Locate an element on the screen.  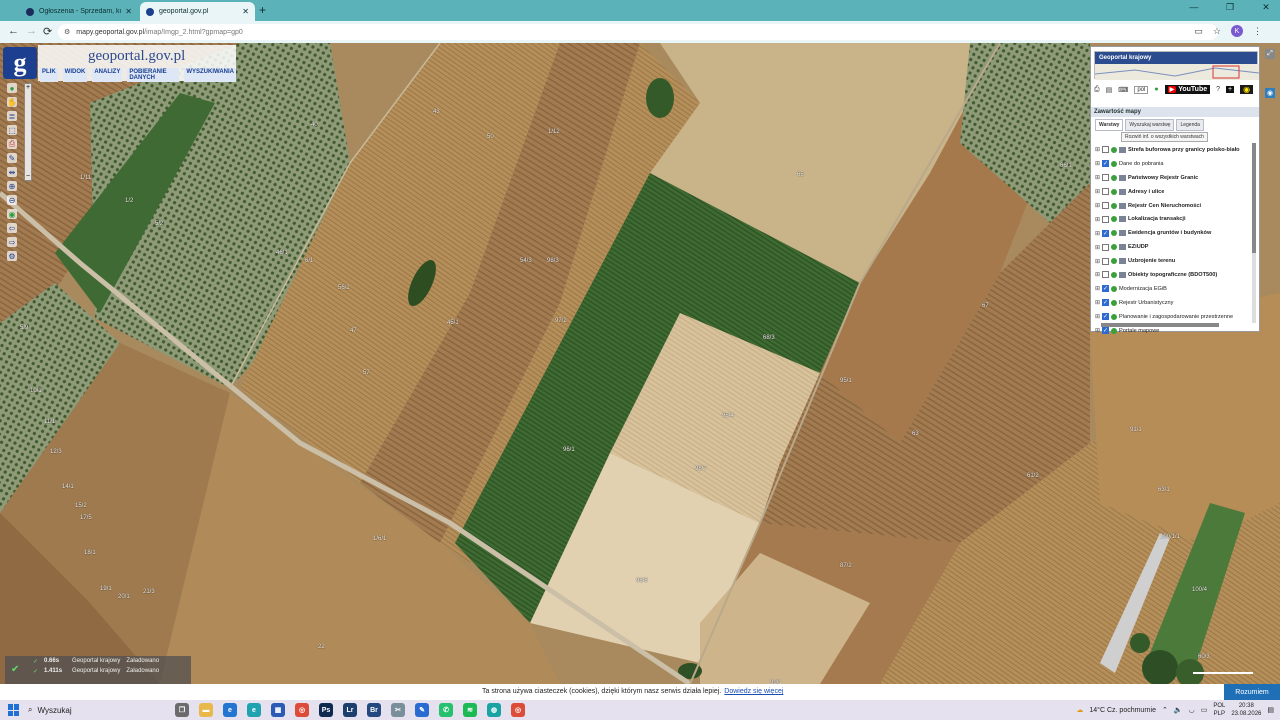
youtube-button: ▶ YouTube is located at coordinates (1187, 89).